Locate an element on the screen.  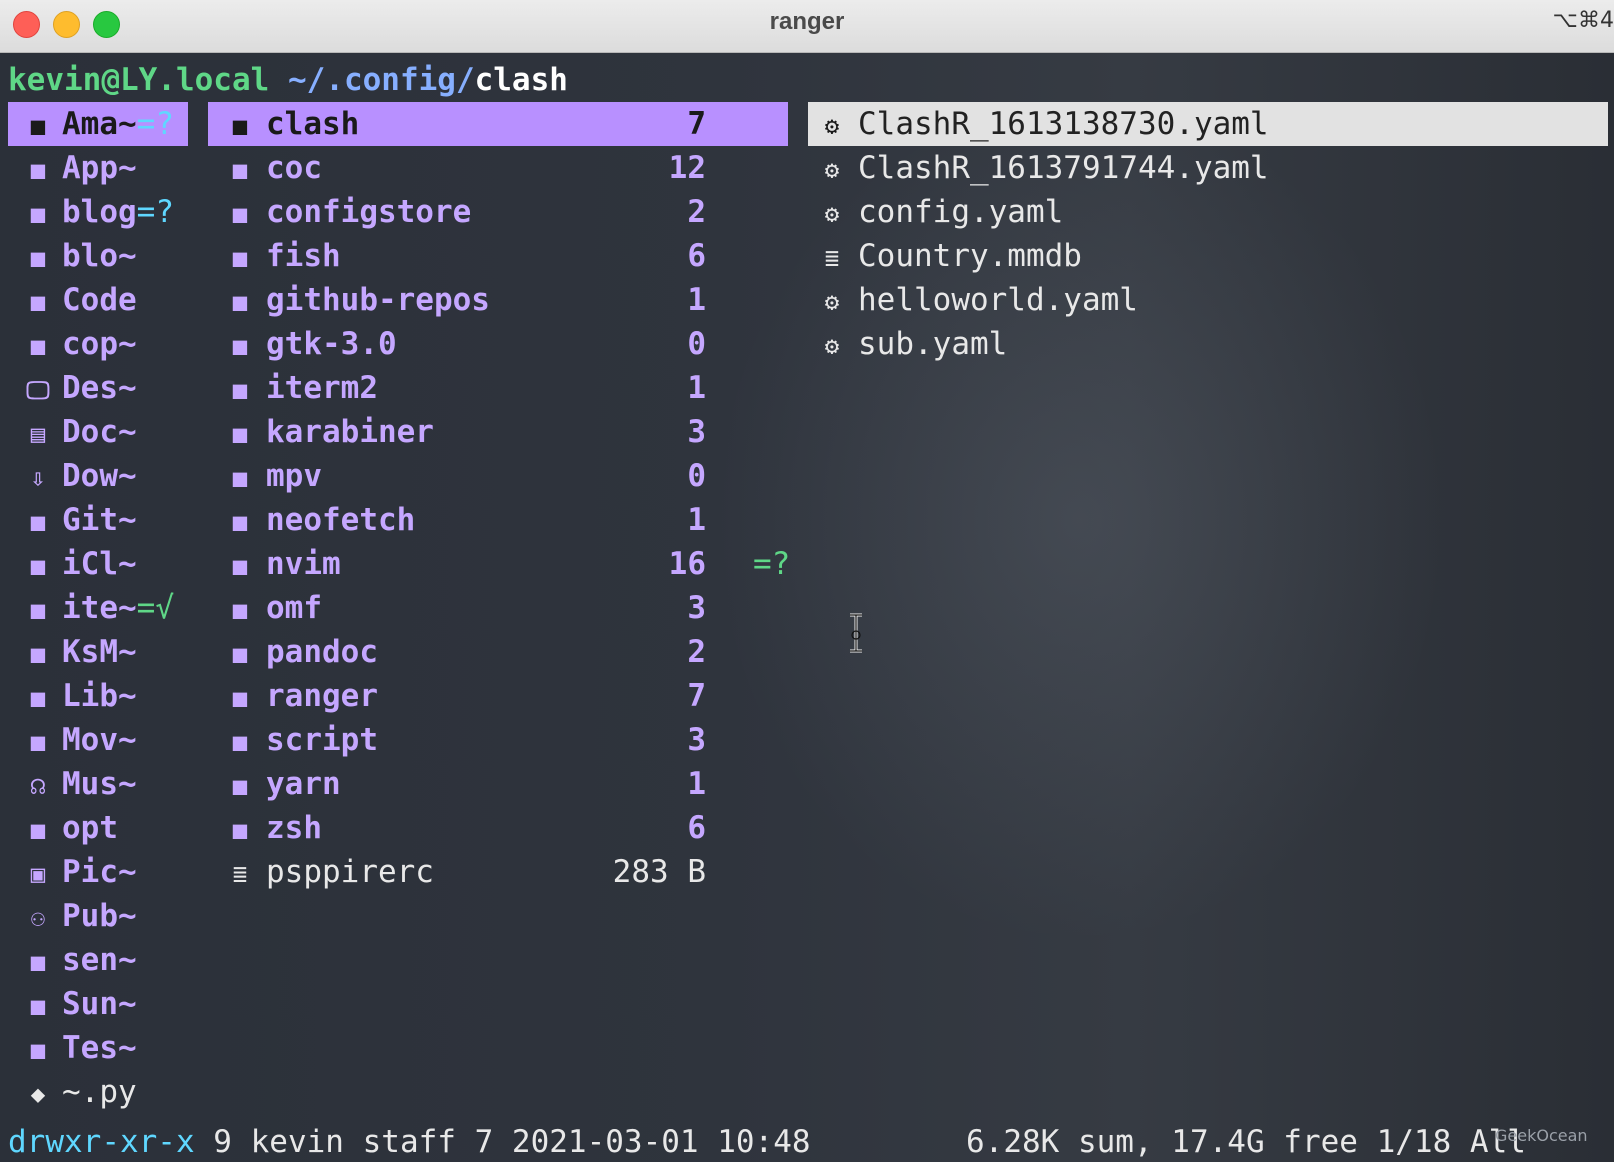
entry-name: Sun~ is located at coordinates (99, 1004).